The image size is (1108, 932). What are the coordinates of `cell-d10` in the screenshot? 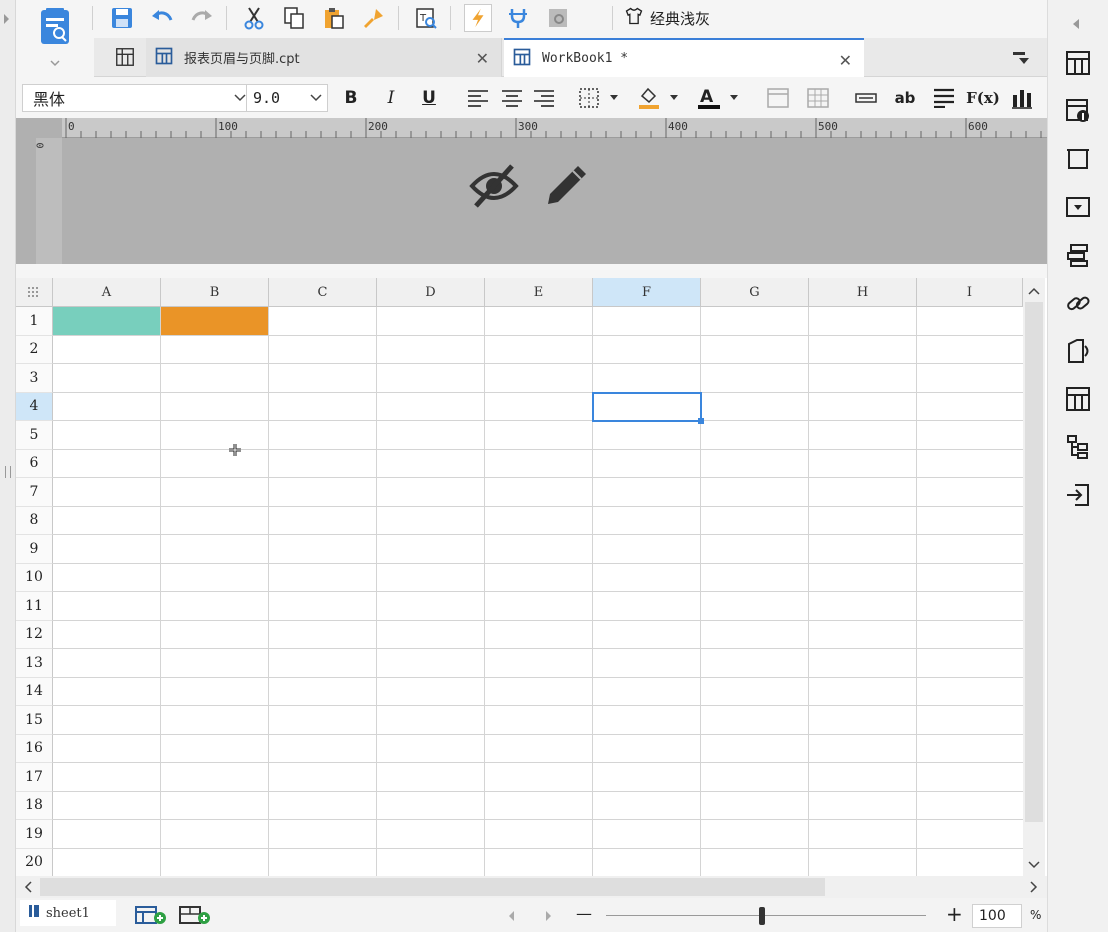 It's located at (431, 577).